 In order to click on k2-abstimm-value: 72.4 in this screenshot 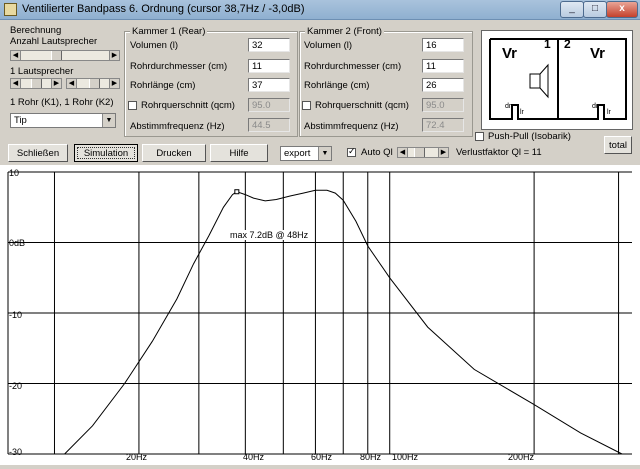, I will do `click(443, 125)`.